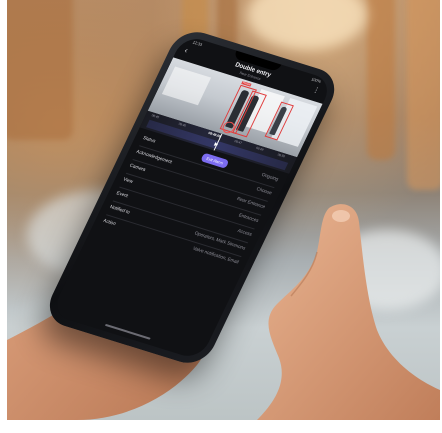 This screenshot has height=433, width=442. I want to click on detail-label: Status, so click(149, 140).